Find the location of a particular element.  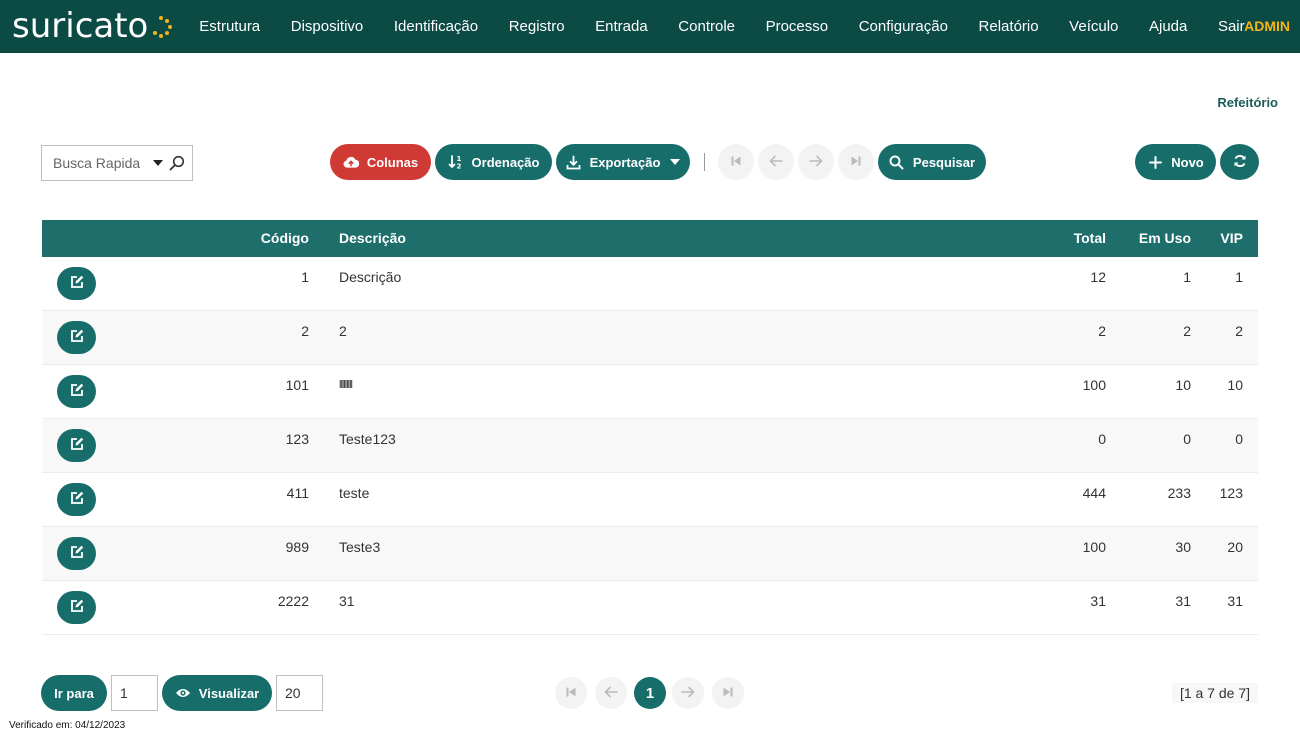

prev-page-button is located at coordinates (776, 162).